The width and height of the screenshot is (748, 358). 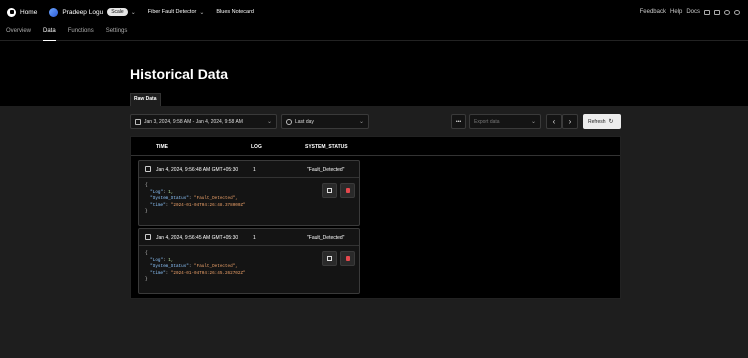 I want to click on tab-settings: Settings, so click(x=117, y=32).